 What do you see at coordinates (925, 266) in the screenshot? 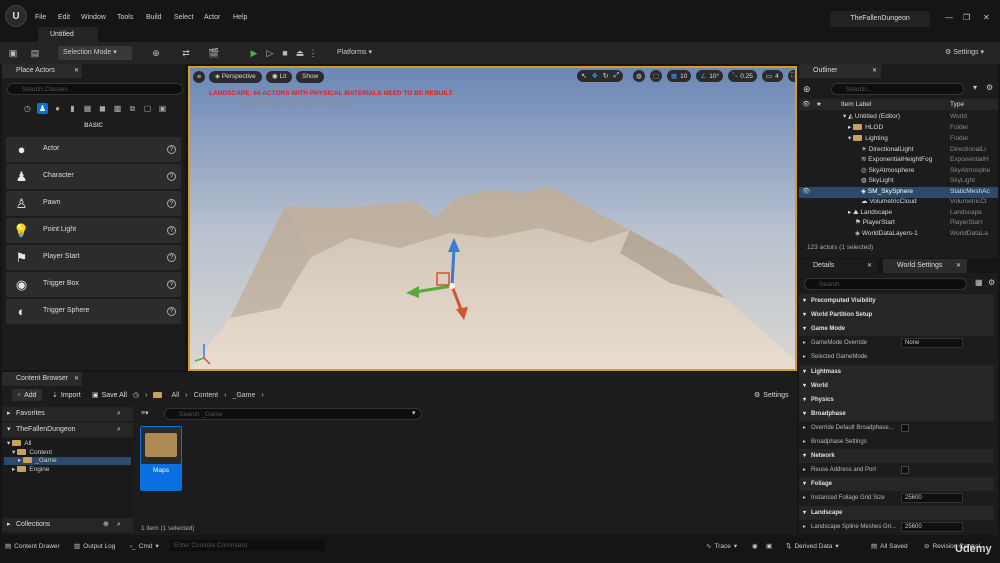
I see `world-settings-tab: World Settings ✕` at bounding box center [925, 266].